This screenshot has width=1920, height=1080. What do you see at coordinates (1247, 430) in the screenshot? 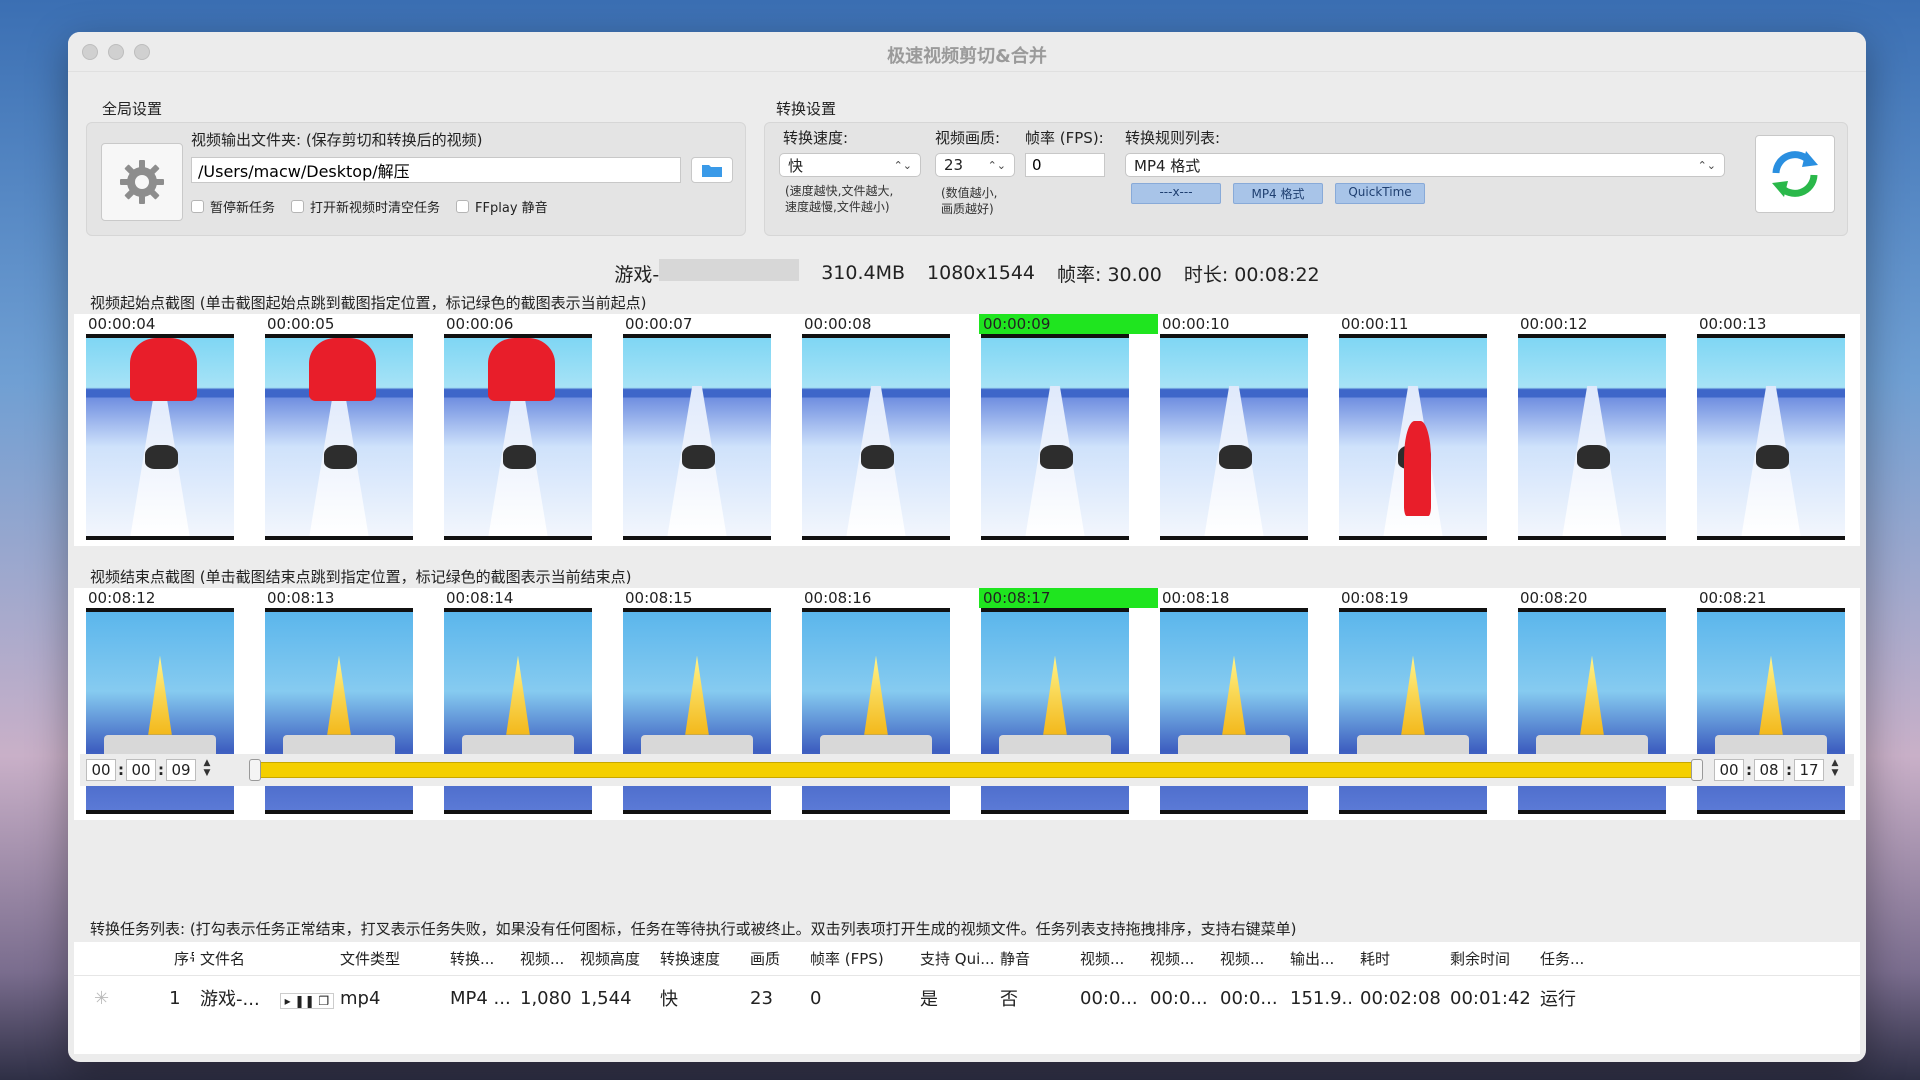
I see `thumbnail: 00:00:10` at bounding box center [1247, 430].